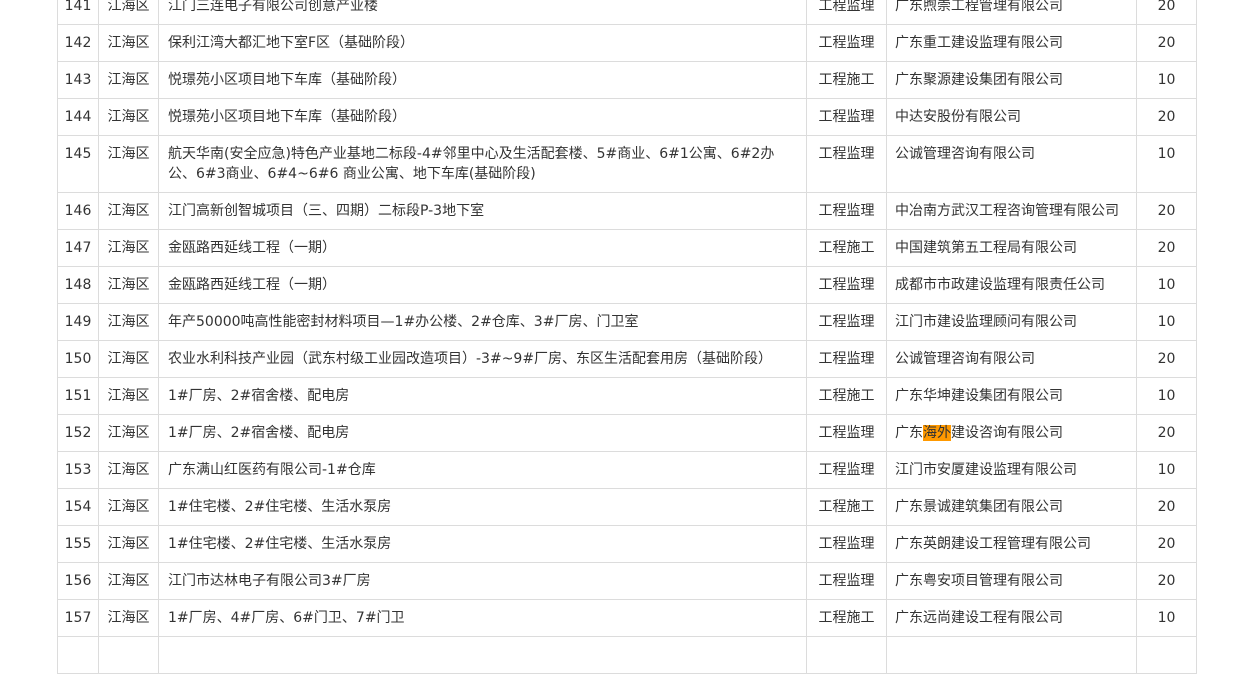 The height and width of the screenshot is (674, 1250). I want to click on company-cell: 中国建筑第五工程局有限公司, so click(1011, 248).